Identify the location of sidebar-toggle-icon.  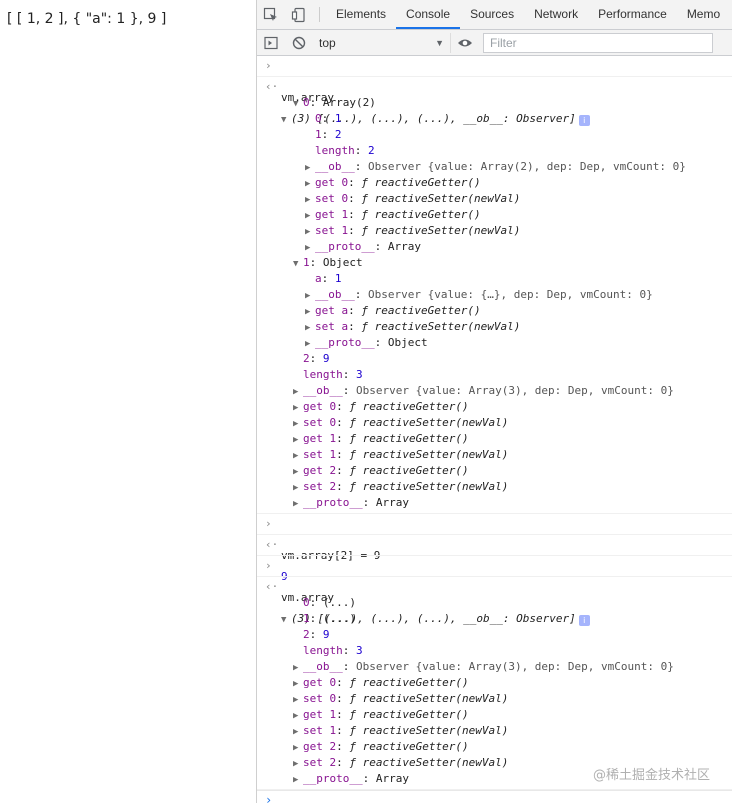
(271, 43).